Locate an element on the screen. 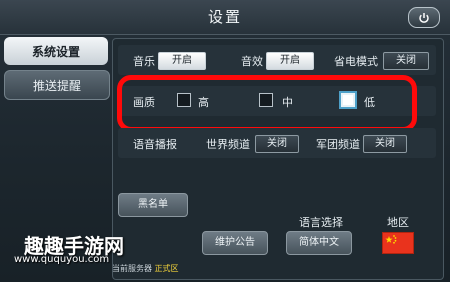  region-flag-button is located at coordinates (398, 243).